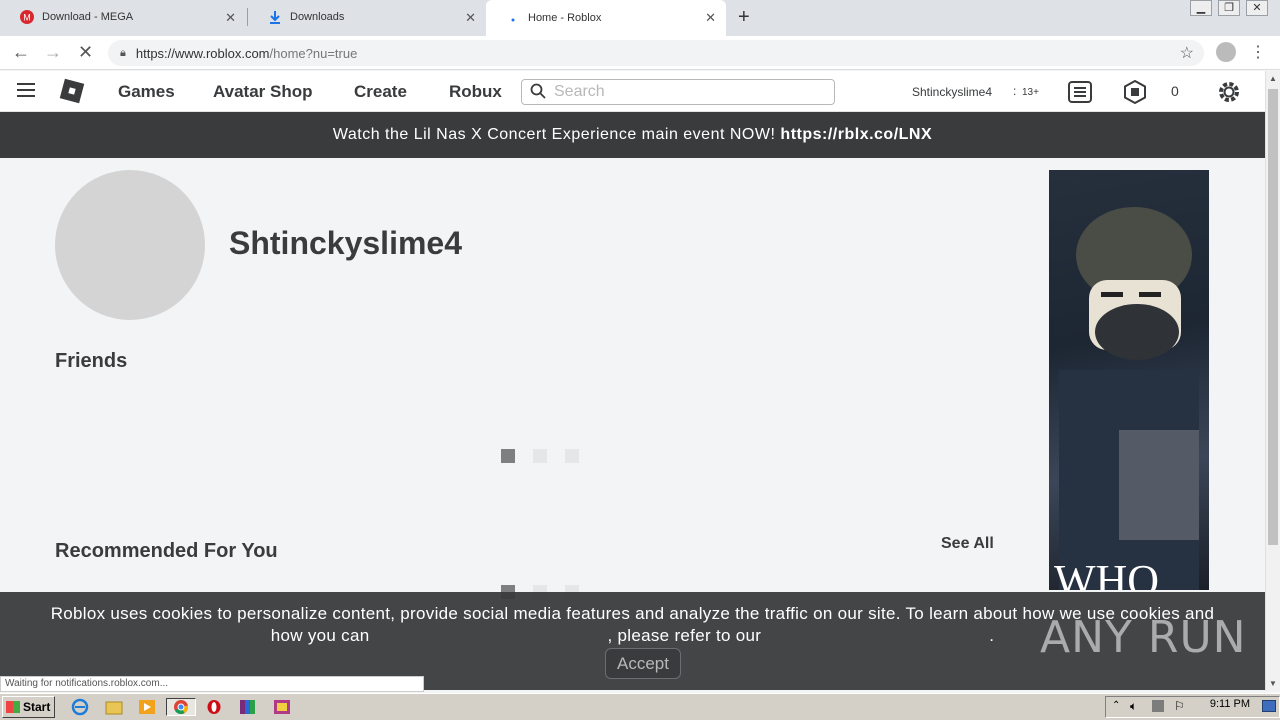 This screenshot has width=1280, height=720. I want to click on cookie-text-part-c: ., so click(992, 635).